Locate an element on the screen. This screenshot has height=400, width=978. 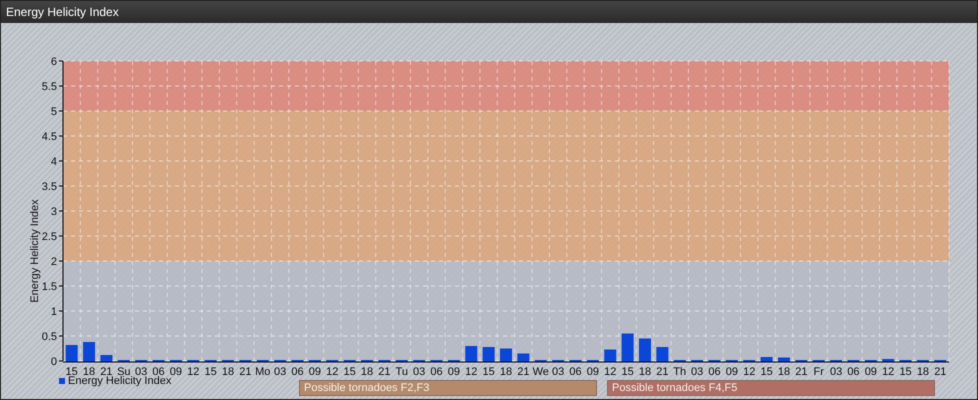
x-tick-label: Th is located at coordinates (679, 370).